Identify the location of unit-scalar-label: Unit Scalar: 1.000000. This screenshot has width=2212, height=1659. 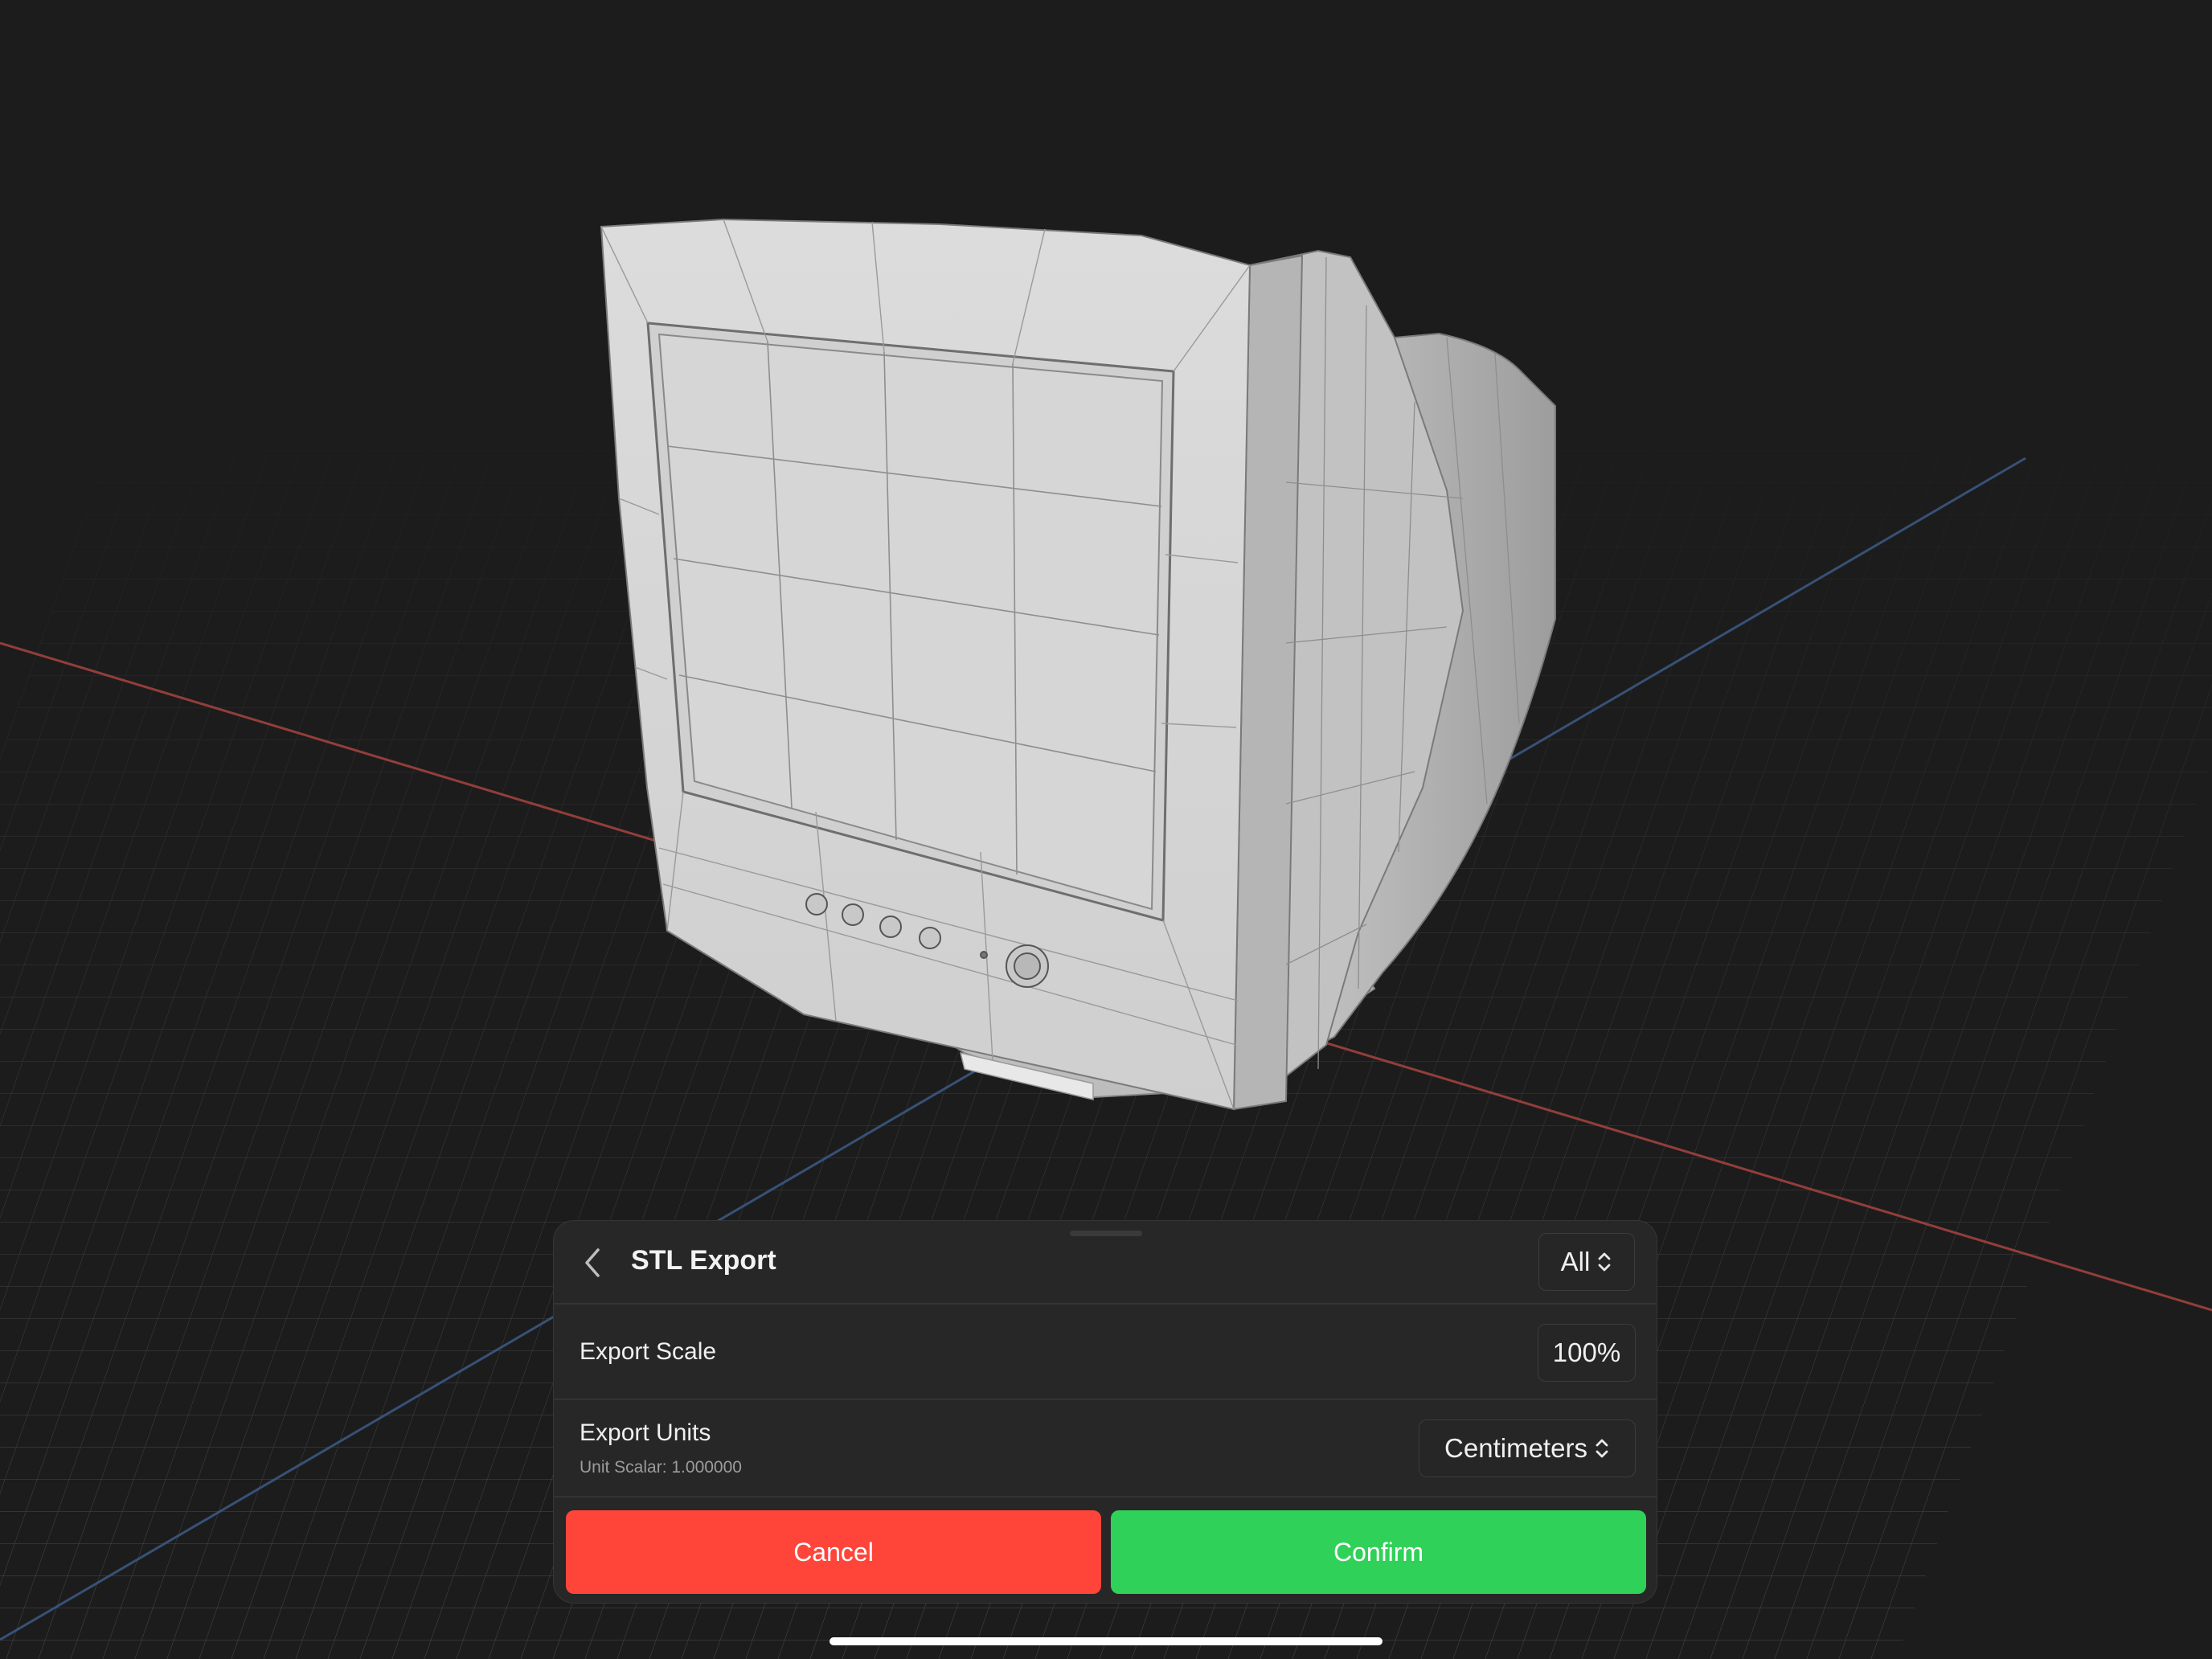
(661, 1467).